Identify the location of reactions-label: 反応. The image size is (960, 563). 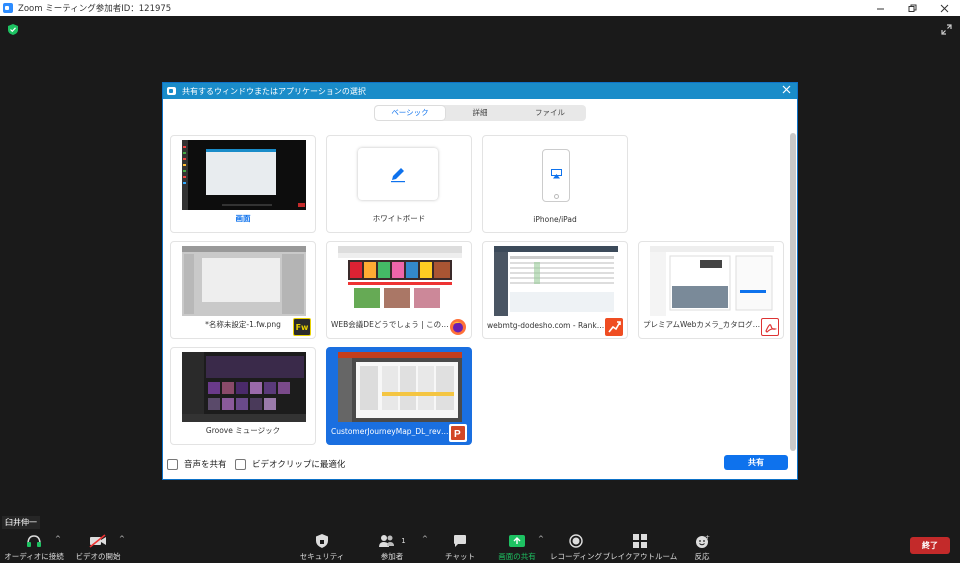
(702, 556).